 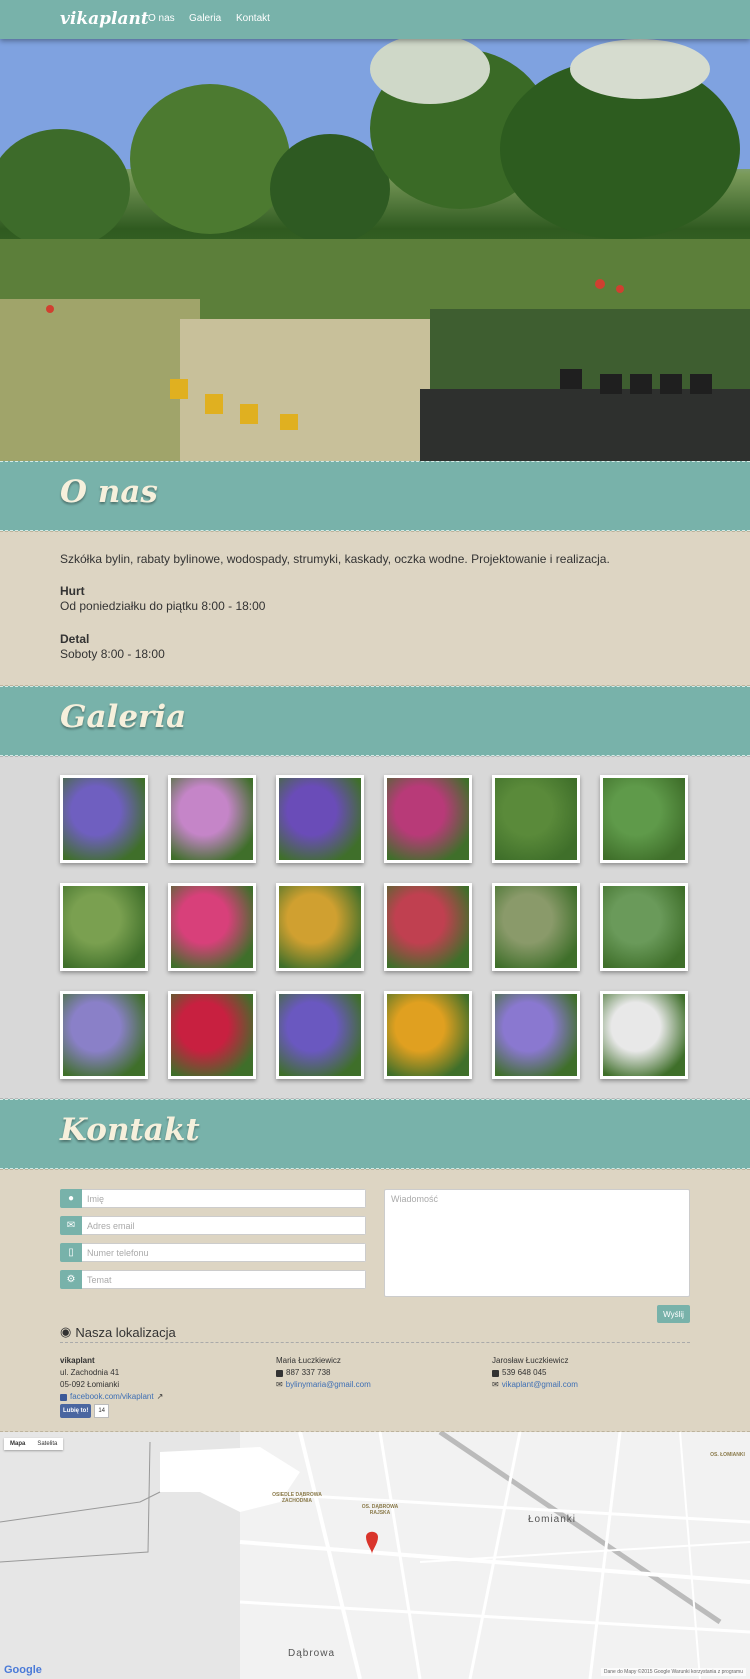 I want to click on map-town-dabrowa: Dąbrowa, so click(x=312, y=1653).